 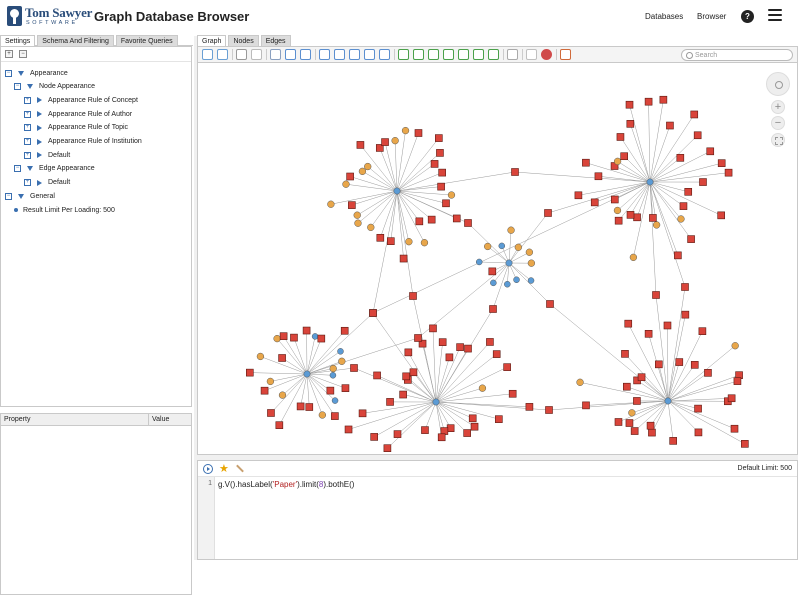 What do you see at coordinates (222, 54) in the screenshot?
I see `paste-icon` at bounding box center [222, 54].